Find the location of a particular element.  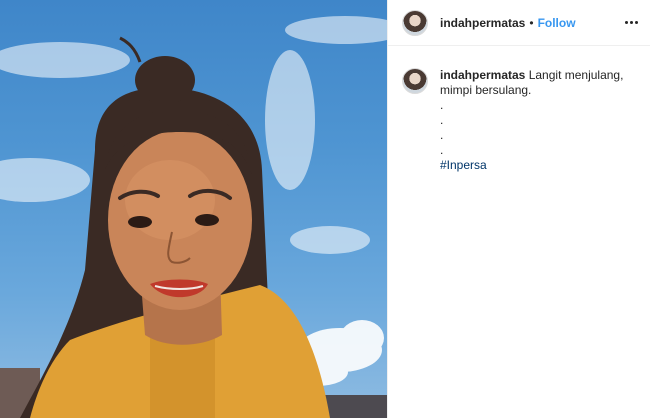

post-header: indahpermatas • Follow is located at coordinates (519, 23).